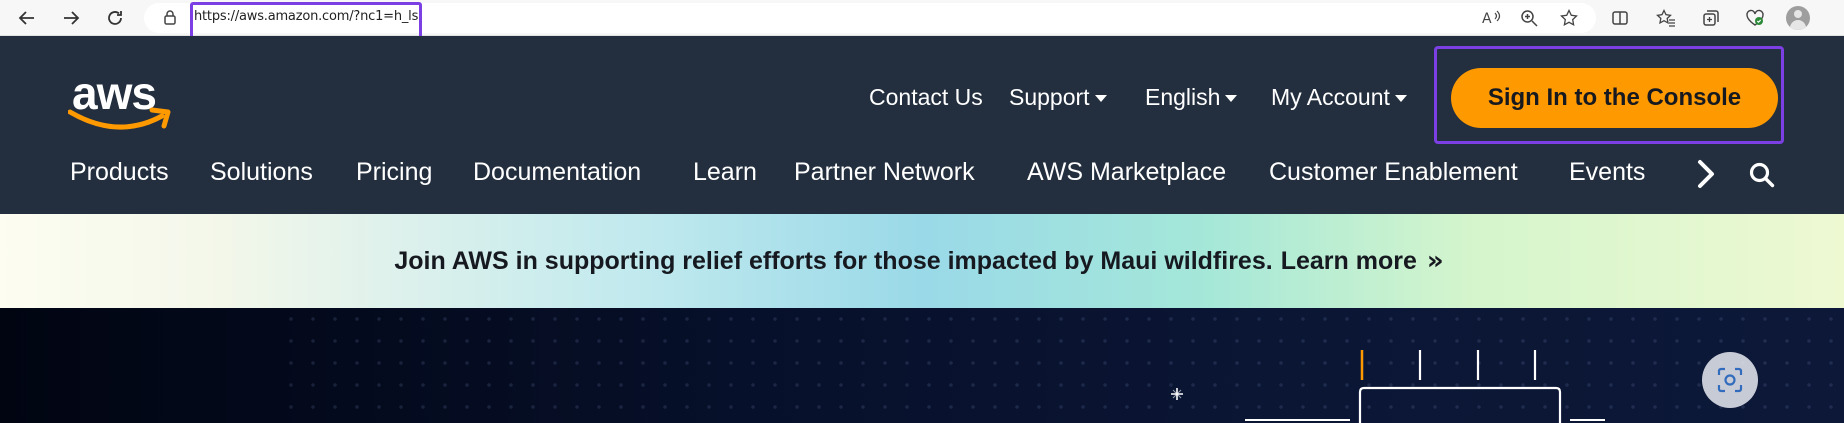  I want to click on support-menu: Support, so click(1058, 97).